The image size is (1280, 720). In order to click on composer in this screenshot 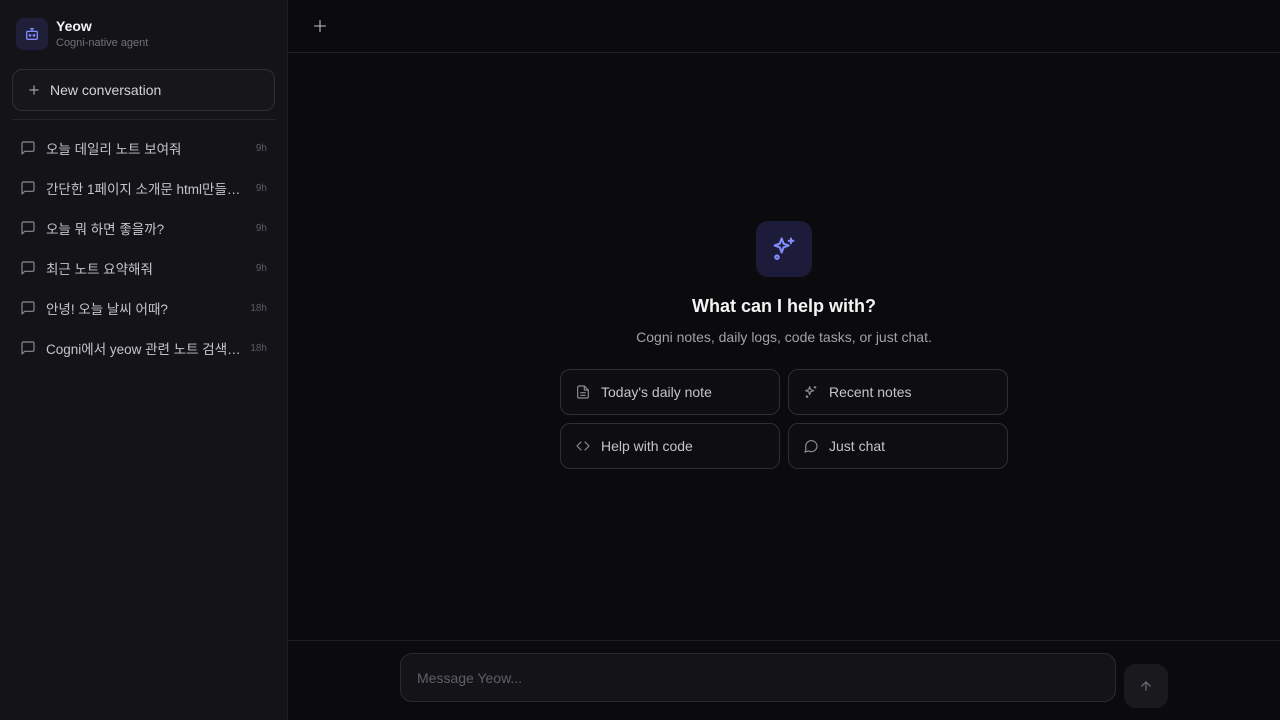, I will do `click(784, 680)`.